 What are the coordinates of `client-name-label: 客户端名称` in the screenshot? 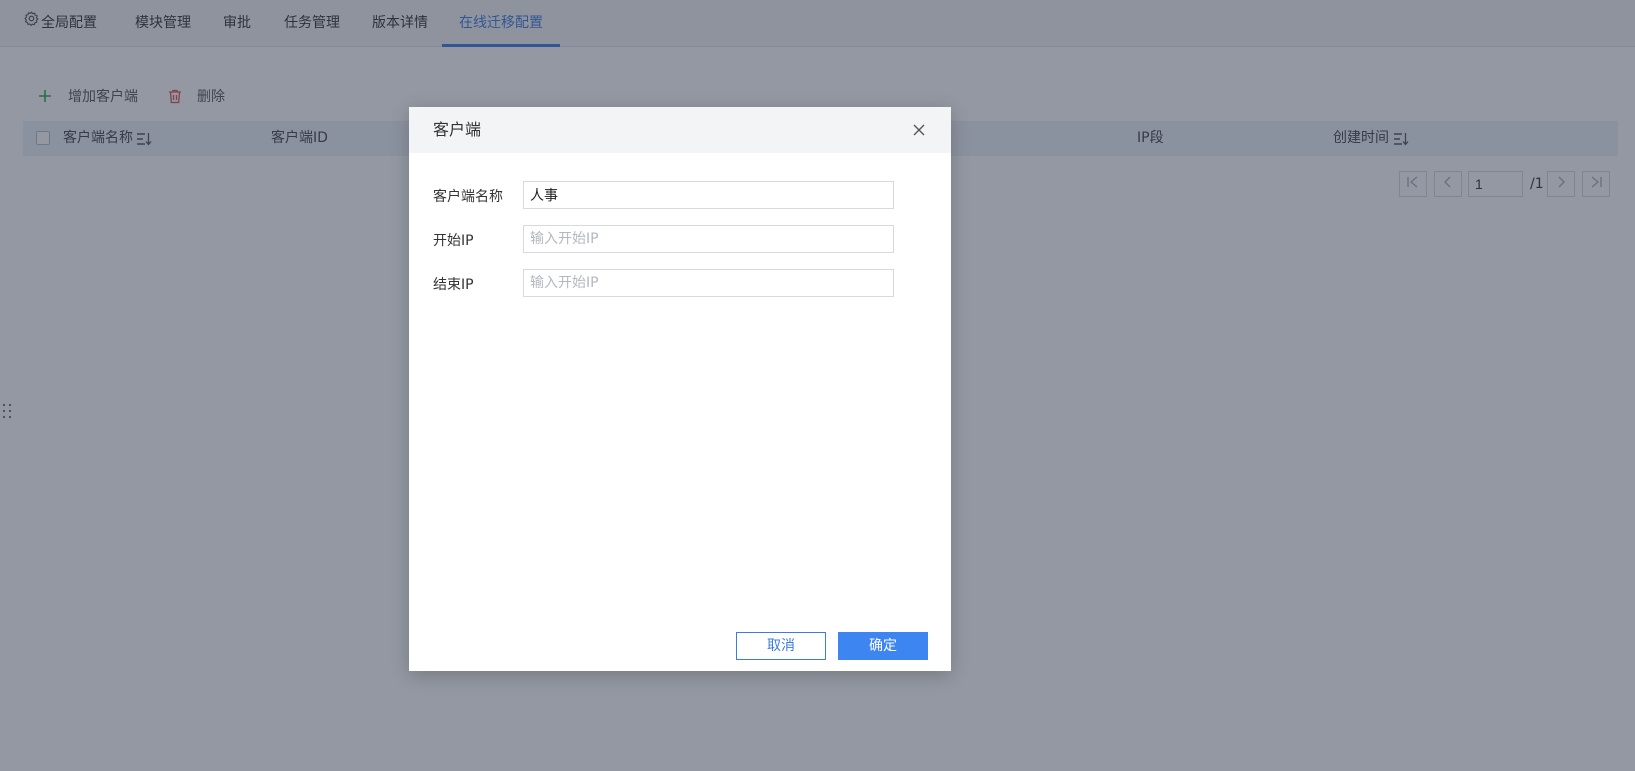 It's located at (468, 197).